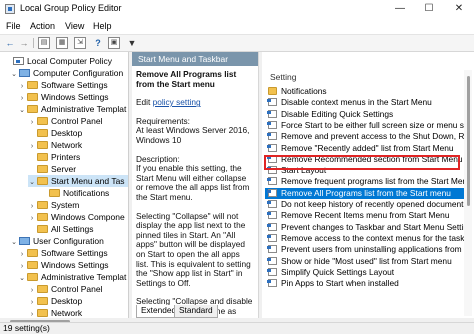 This screenshot has height=334, width=474. I want to click on forward-icon: →, so click(24, 43).